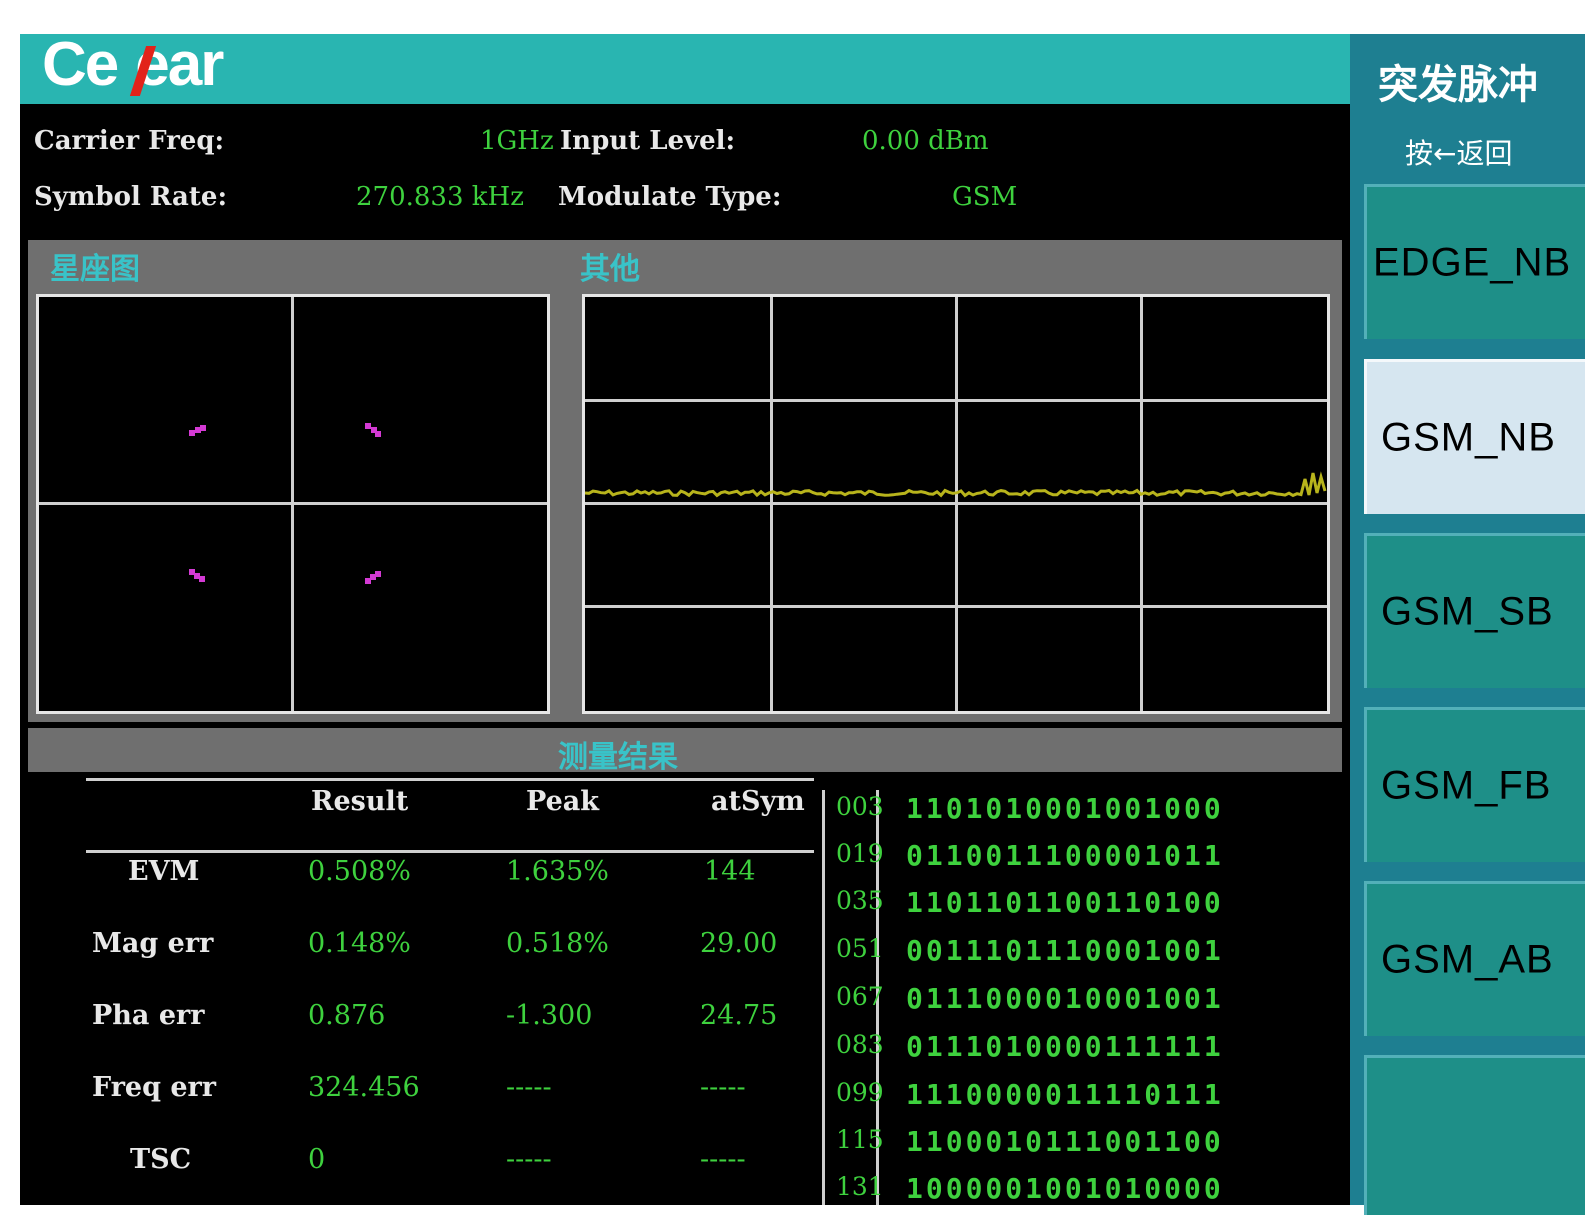  What do you see at coordinates (1065, 1188) in the screenshot?
I see `bits-value: 1000001001010000` at bounding box center [1065, 1188].